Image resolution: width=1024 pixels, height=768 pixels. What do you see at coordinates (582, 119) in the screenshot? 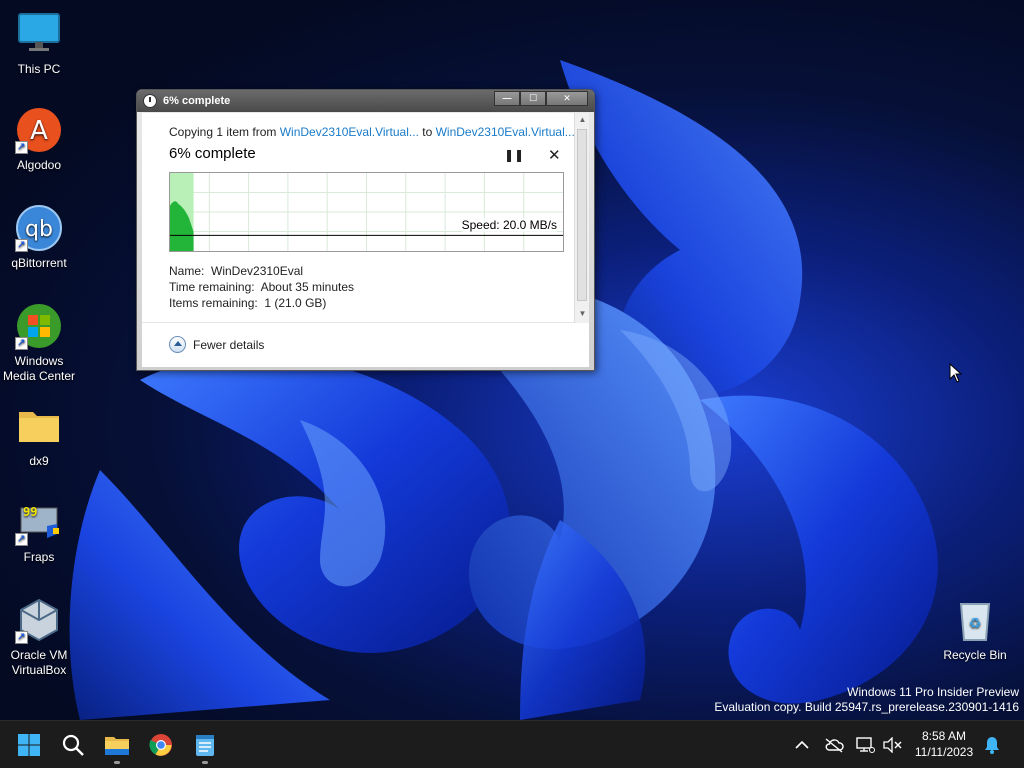
I see `scroll-up-icon: ▲` at bounding box center [582, 119].